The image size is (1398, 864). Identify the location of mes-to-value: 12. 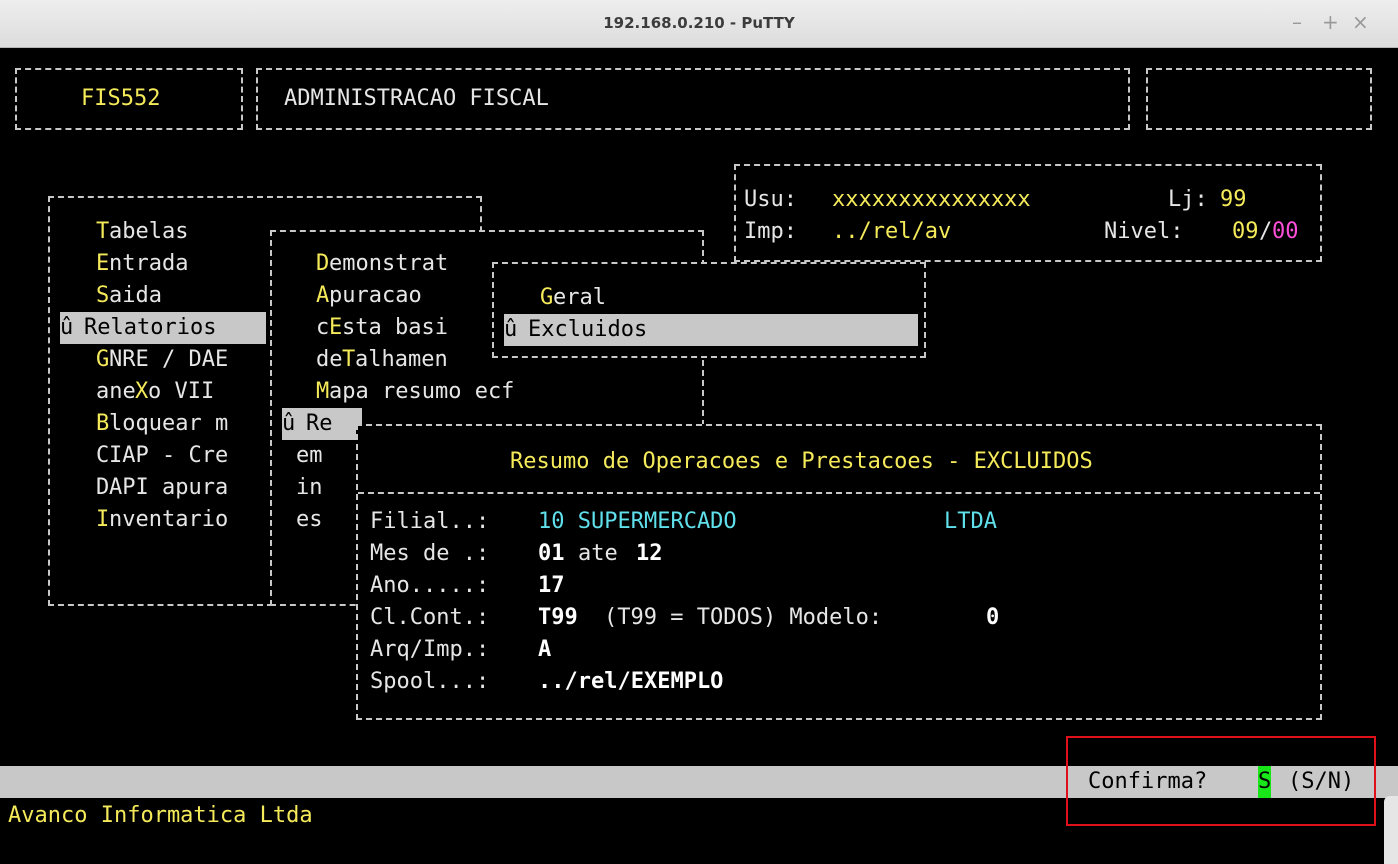
(649, 554).